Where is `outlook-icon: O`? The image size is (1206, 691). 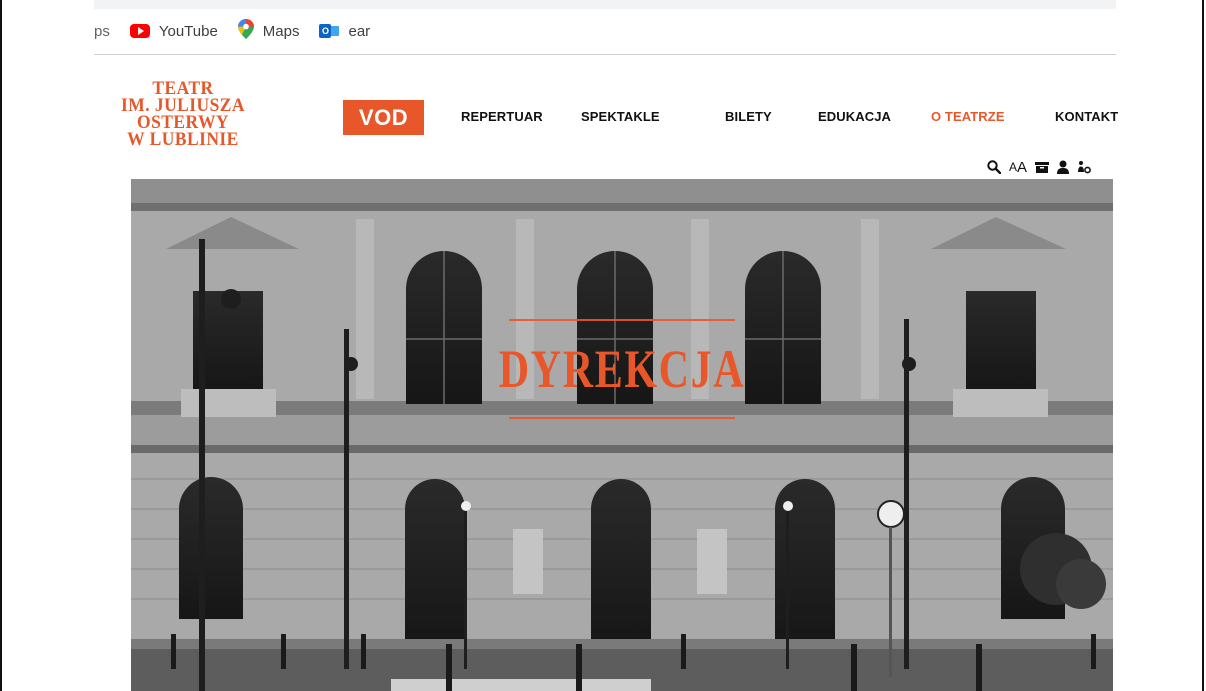 outlook-icon: O is located at coordinates (329, 31).